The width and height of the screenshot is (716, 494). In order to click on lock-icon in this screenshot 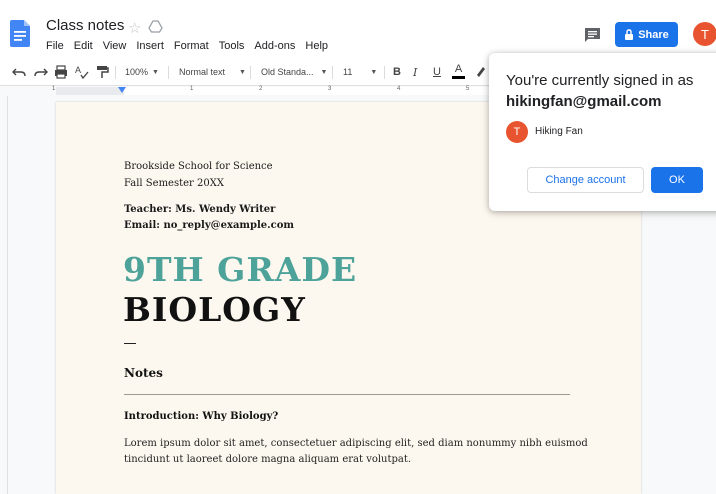, I will do `click(629, 34)`.